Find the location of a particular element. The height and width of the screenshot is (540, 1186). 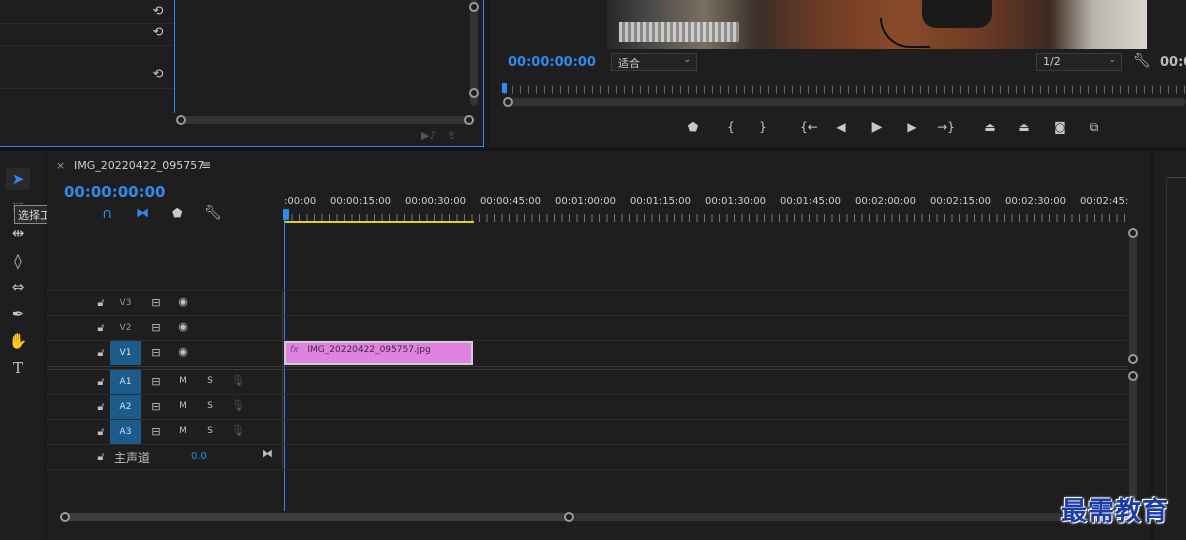

timeline-clip: fx IMG_20220422_095757.jpg is located at coordinates (378, 353).